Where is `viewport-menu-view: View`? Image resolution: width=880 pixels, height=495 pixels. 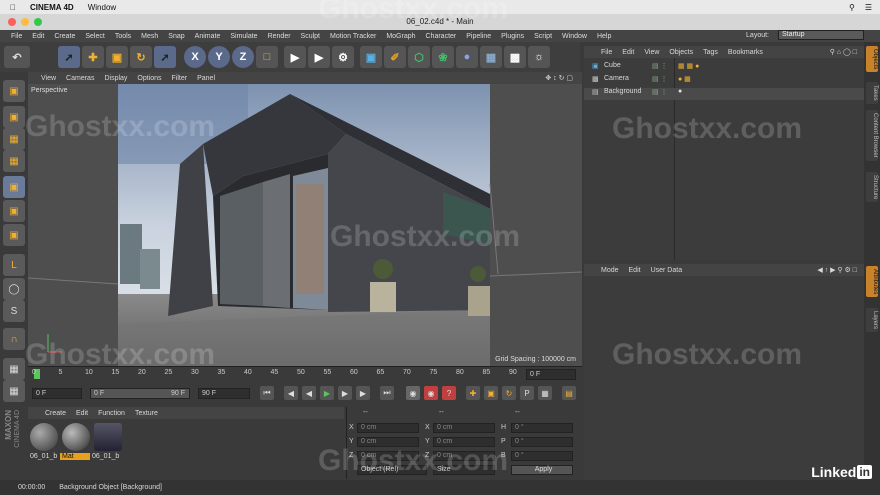
viewport-menu-view: View is located at coordinates (48, 78).